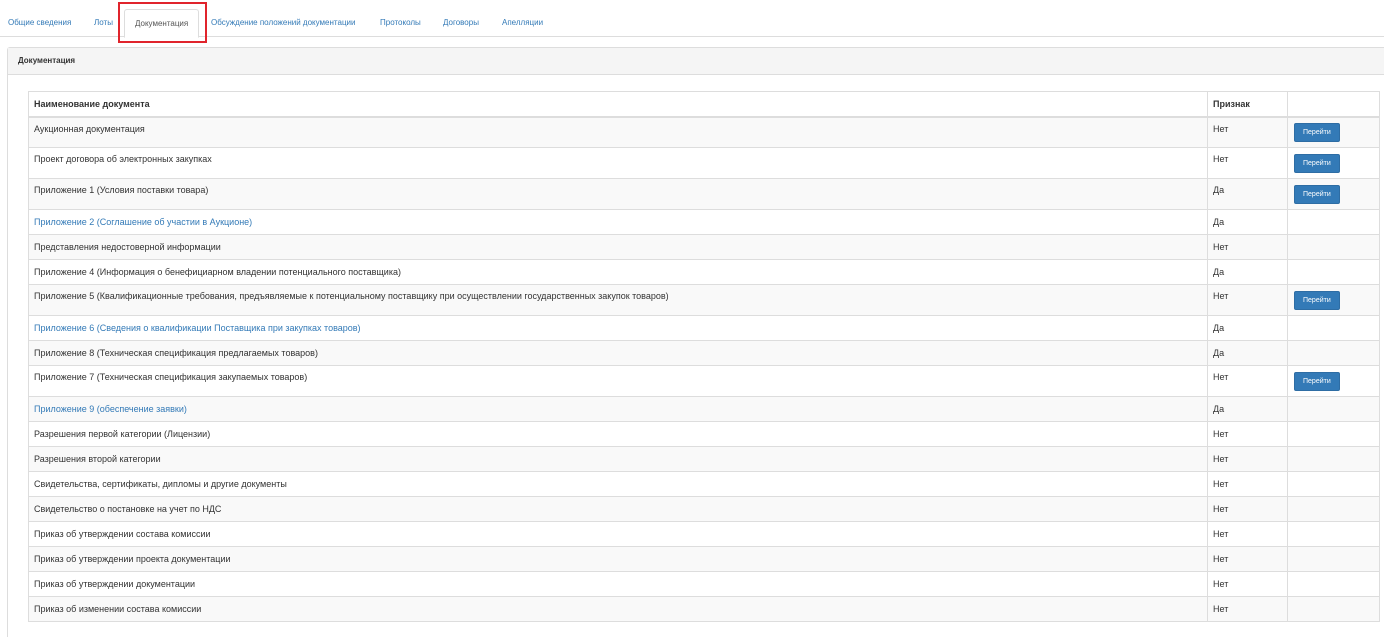  I want to click on tab-contracts: Договоры, so click(461, 23).